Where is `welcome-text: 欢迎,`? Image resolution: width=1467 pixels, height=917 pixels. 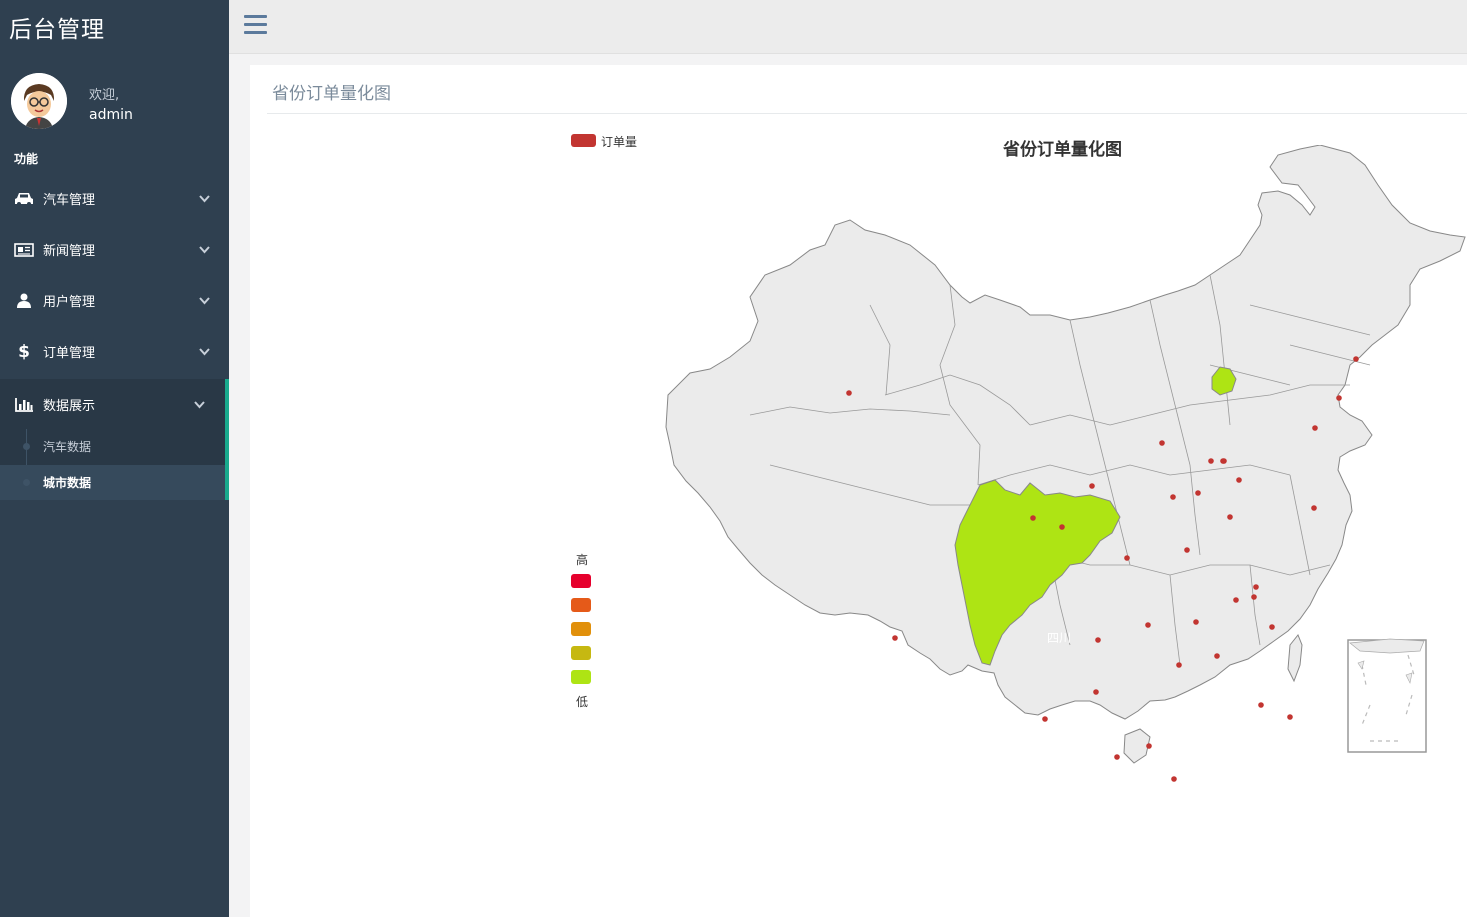
welcome-text: 欢迎, is located at coordinates (104, 95).